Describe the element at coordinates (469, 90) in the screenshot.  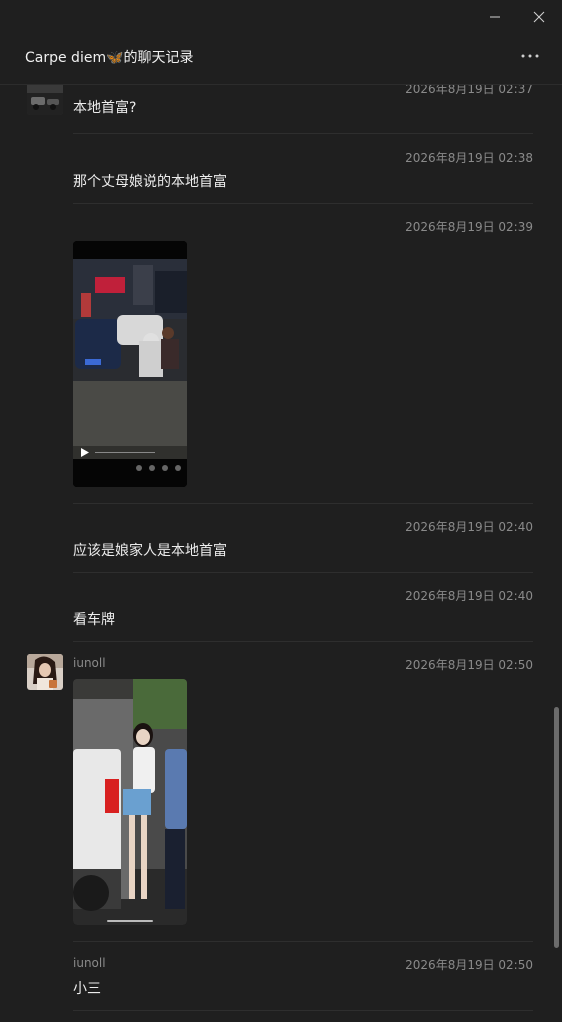
I see `message-time: 2026年8月19日 02:37` at that location.